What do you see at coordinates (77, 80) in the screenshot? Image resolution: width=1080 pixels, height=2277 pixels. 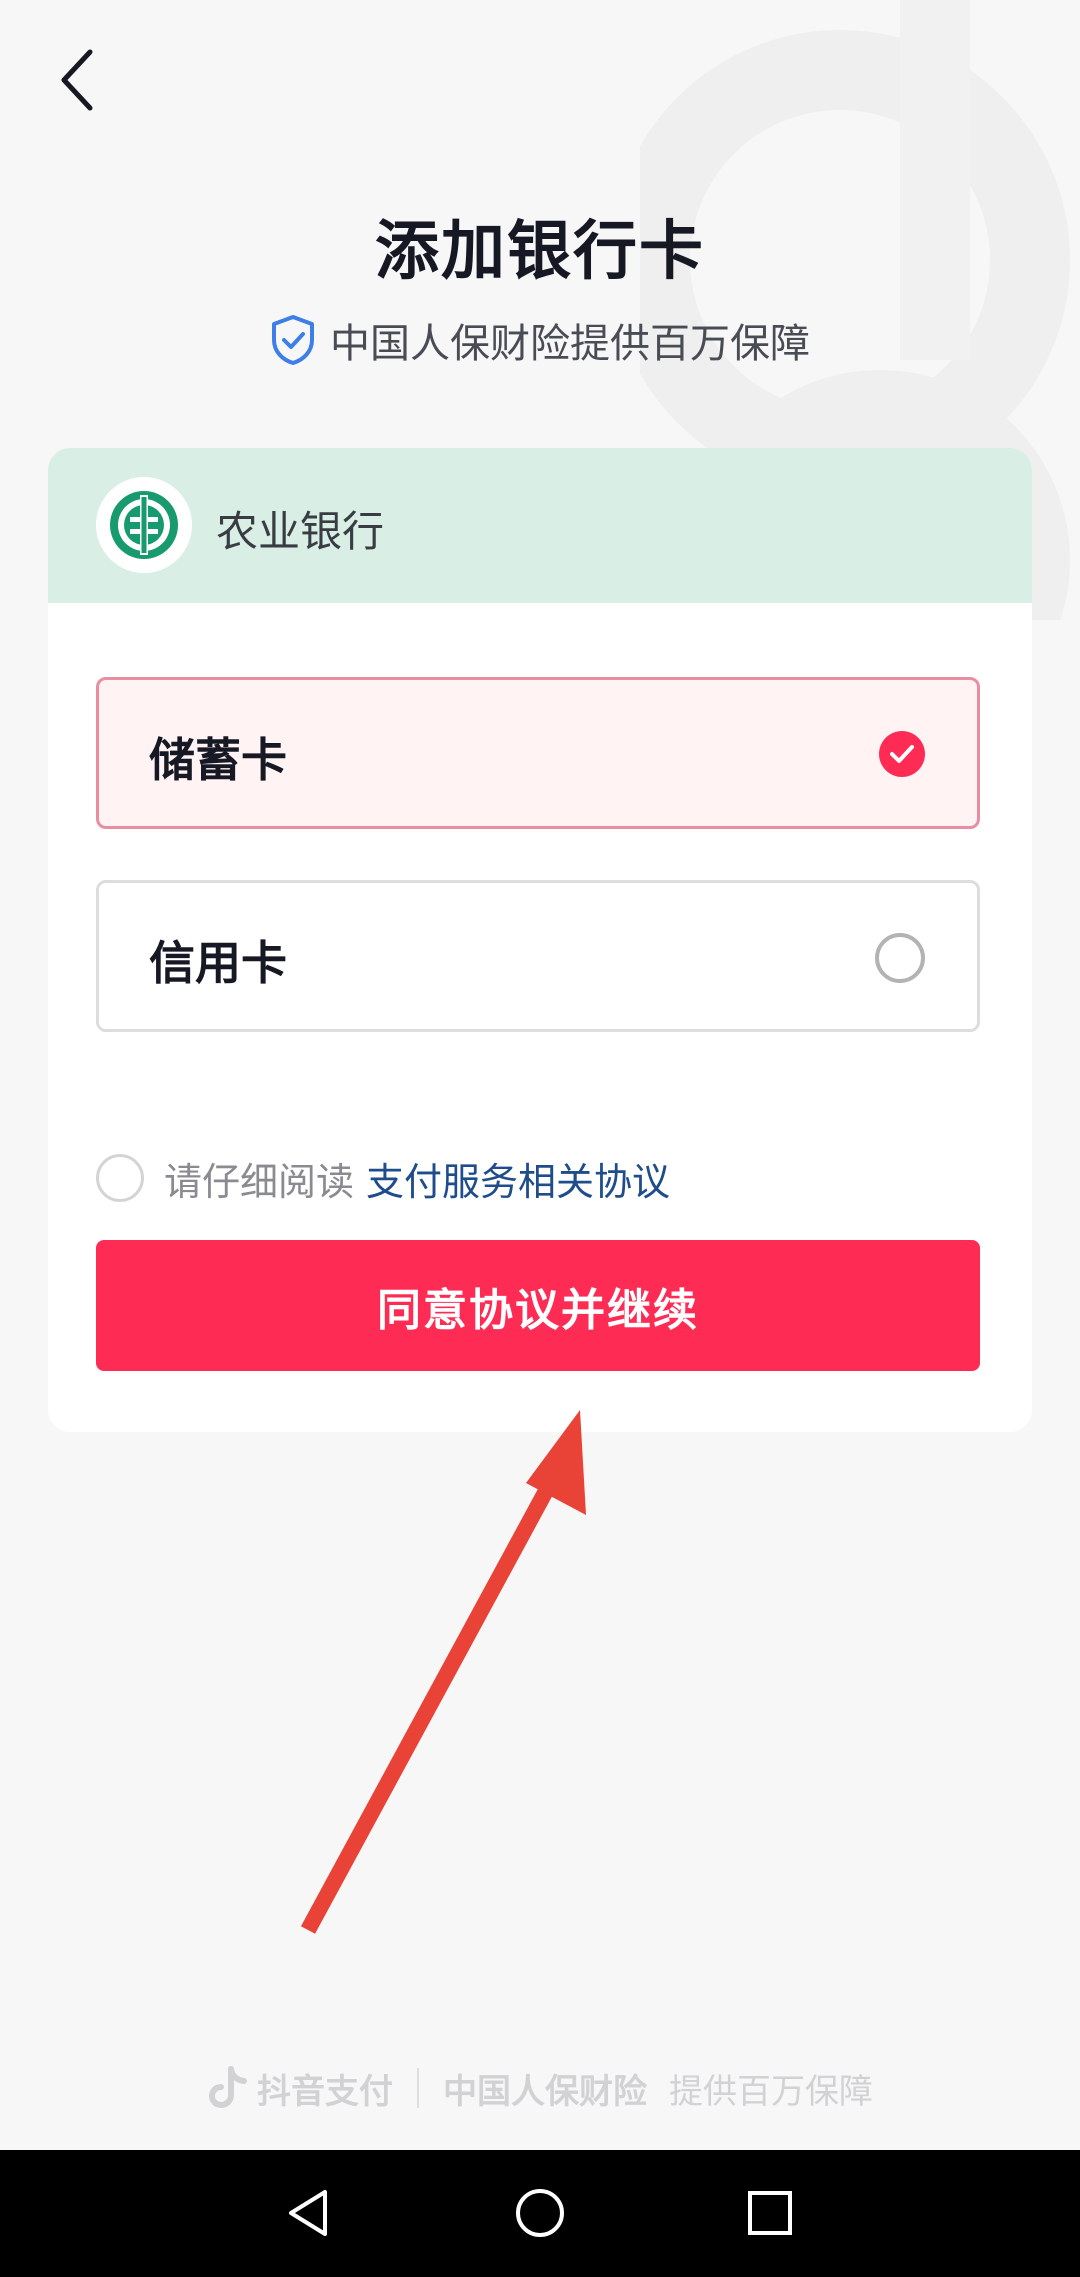 I see `chevron-left-icon` at bounding box center [77, 80].